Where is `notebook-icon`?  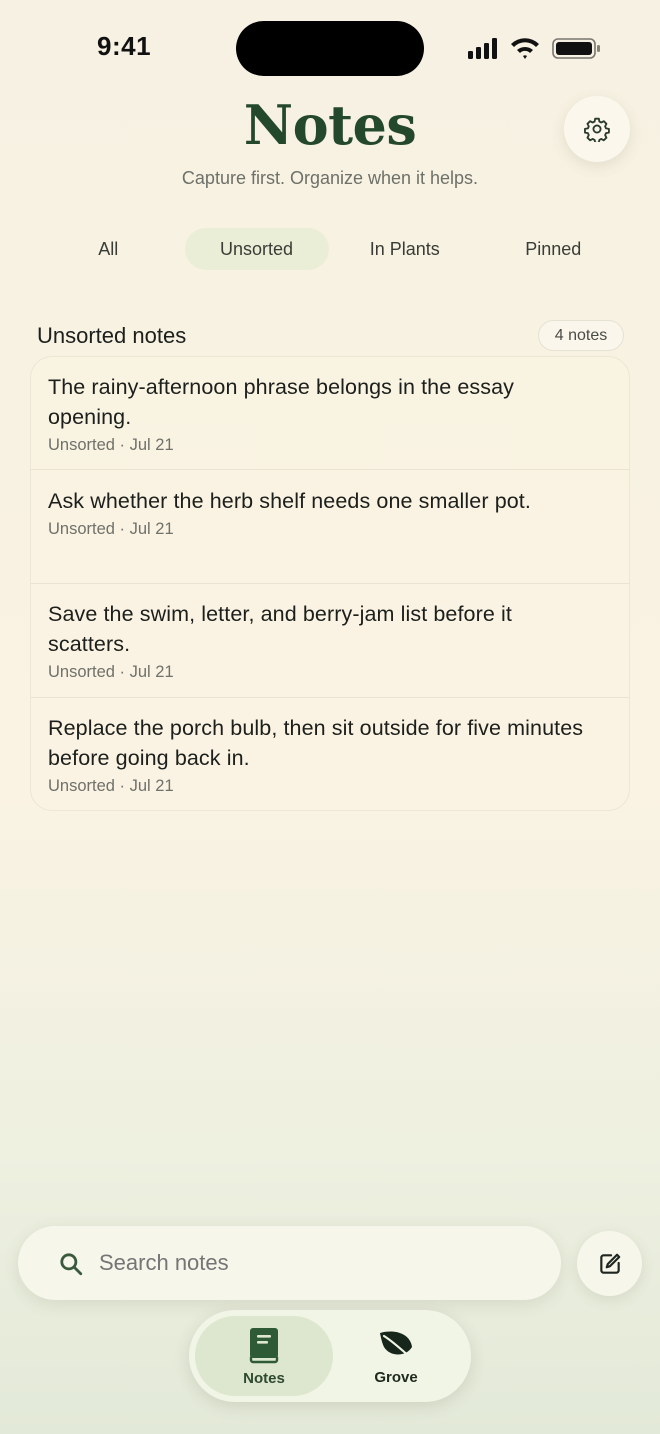
notebook-icon is located at coordinates (264, 1345).